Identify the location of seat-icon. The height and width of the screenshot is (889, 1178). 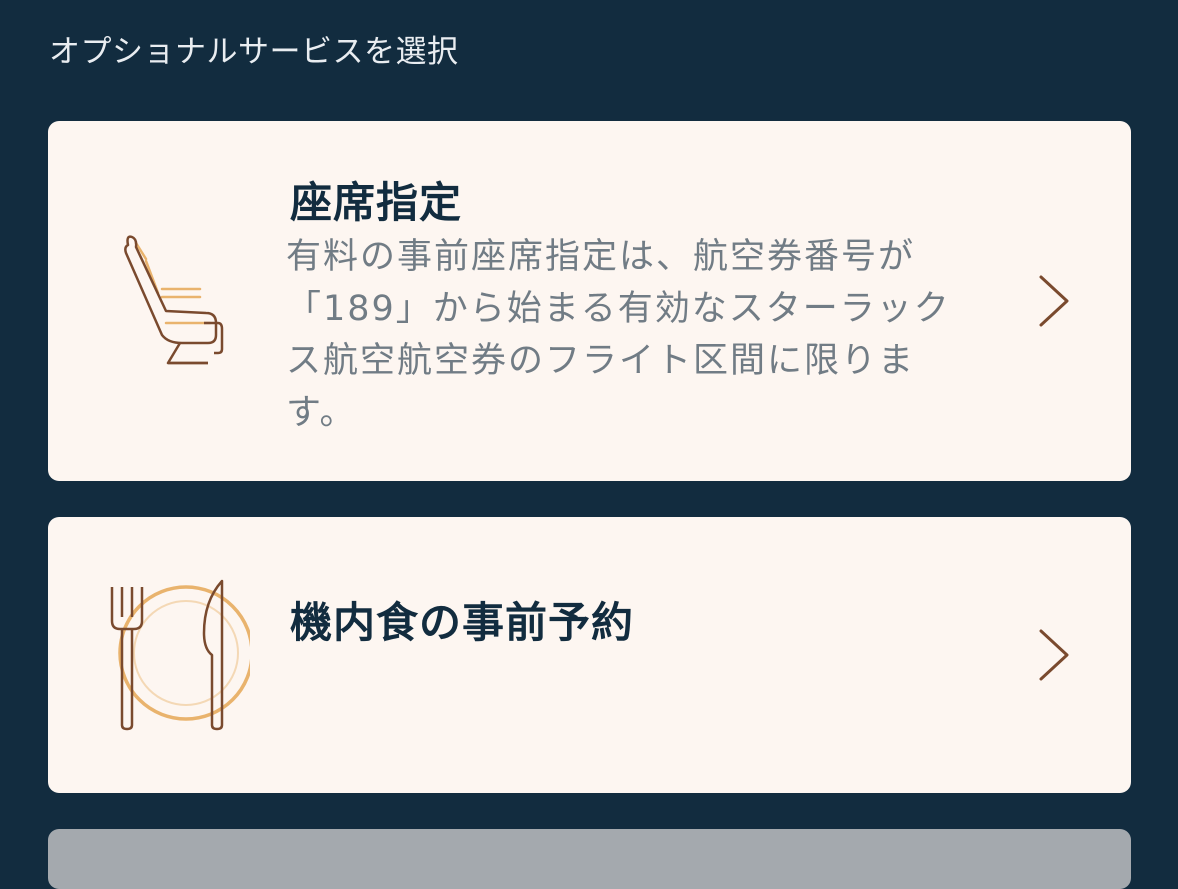
(174, 300).